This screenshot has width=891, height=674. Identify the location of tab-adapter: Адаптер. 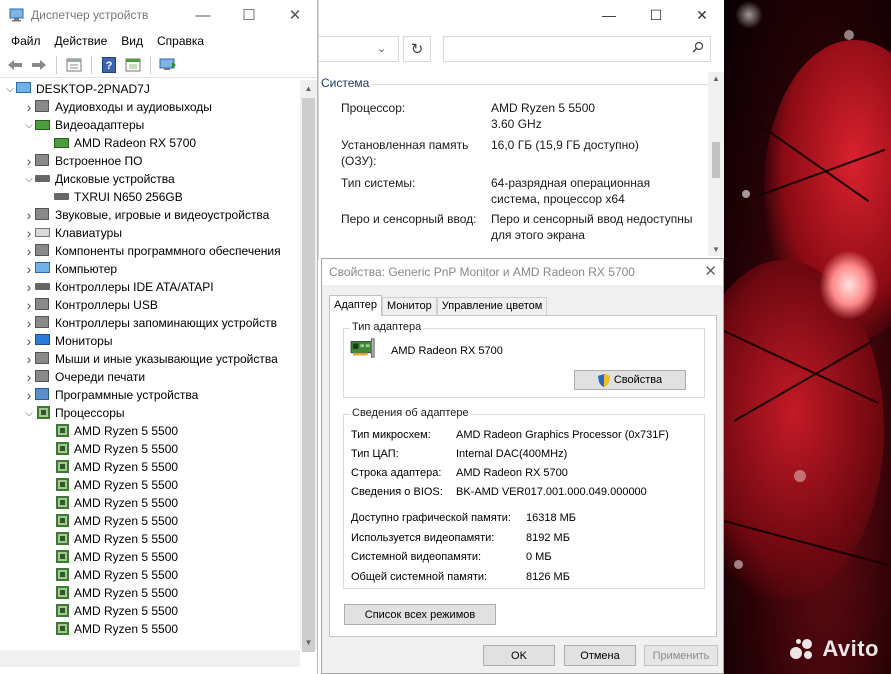
(355, 305).